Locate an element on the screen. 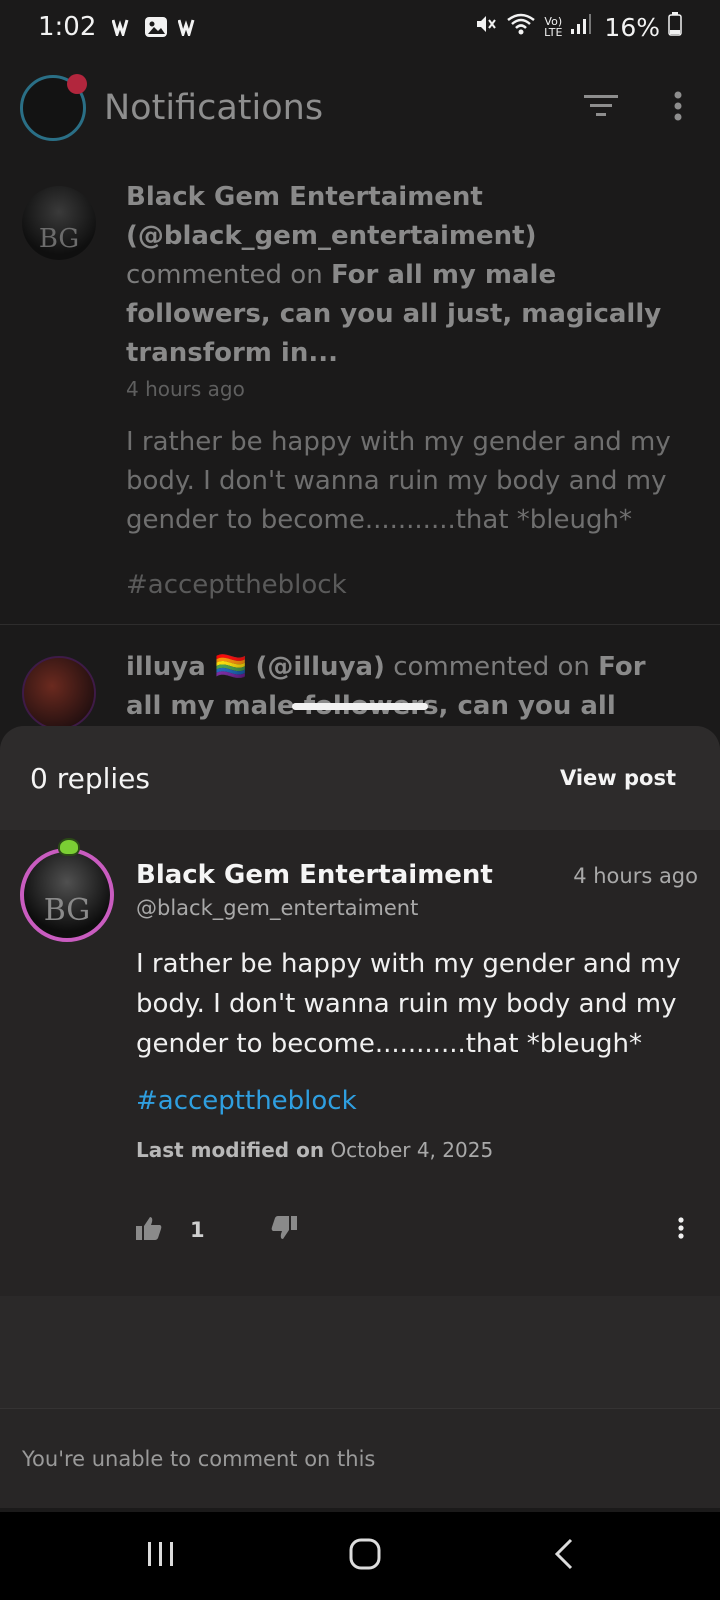  notification-handle: (@illuya) is located at coordinates (320, 667).